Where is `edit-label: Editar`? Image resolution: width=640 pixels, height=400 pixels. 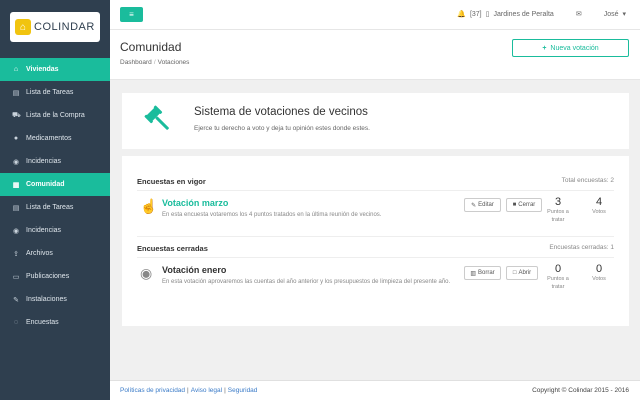 edit-label: Editar is located at coordinates (486, 205).